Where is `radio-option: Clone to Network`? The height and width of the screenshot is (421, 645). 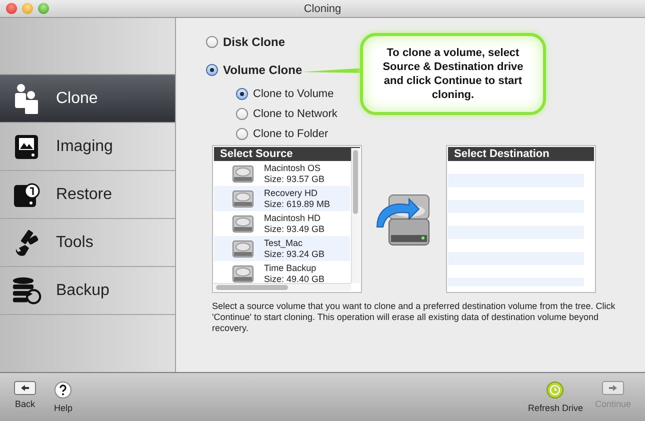
radio-option: Clone to Network is located at coordinates (287, 114).